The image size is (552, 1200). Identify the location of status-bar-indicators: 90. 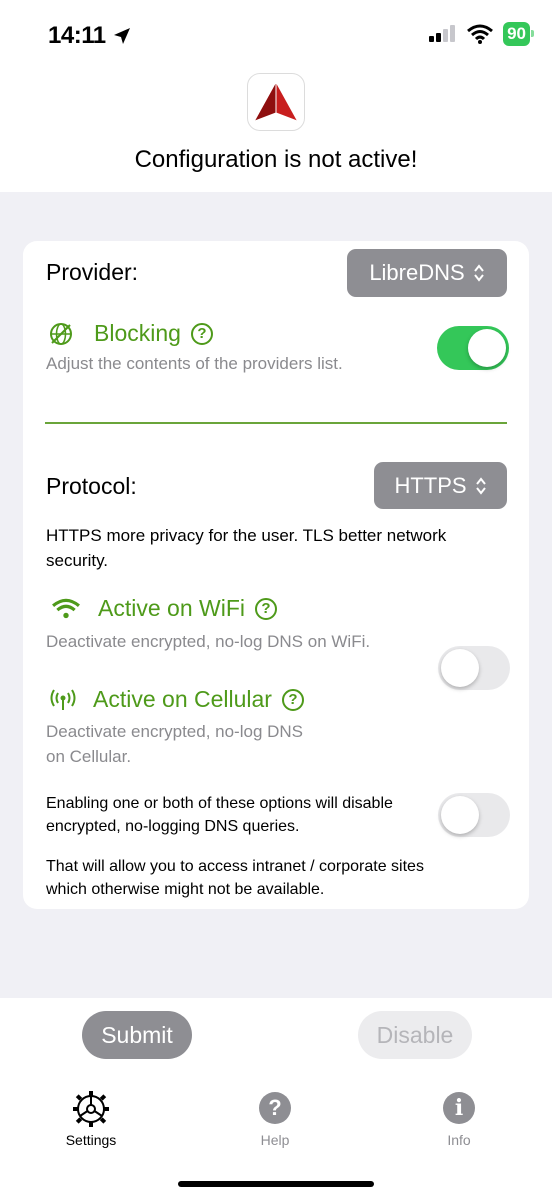
(480, 34).